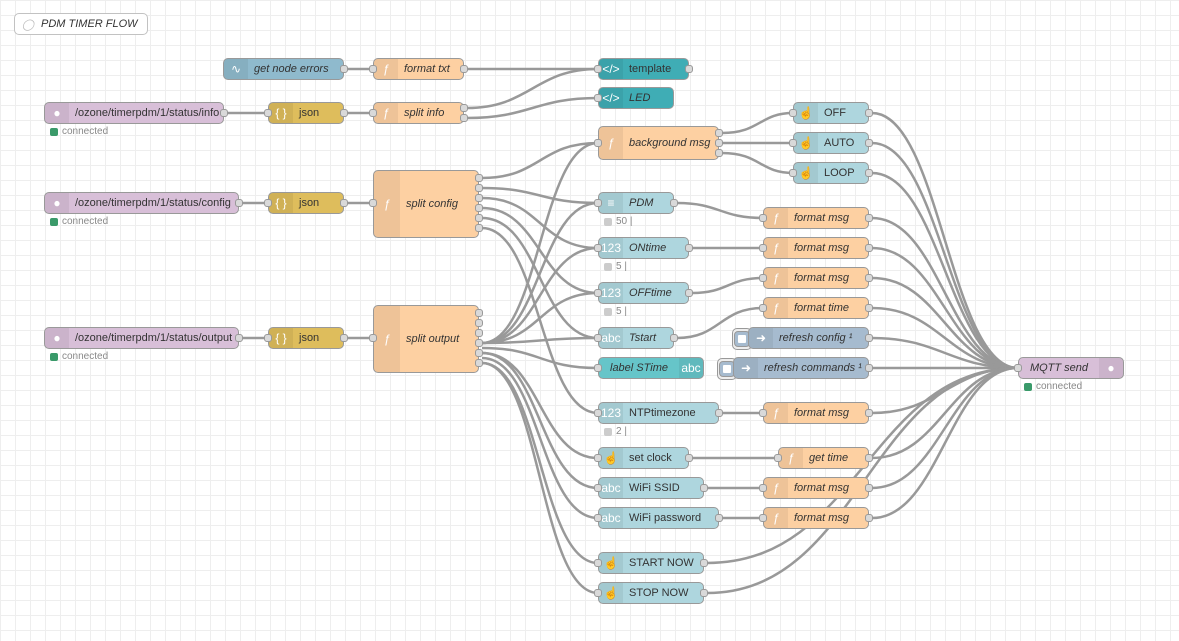 The width and height of the screenshot is (1179, 641). I want to click on inject-node: ➜ refresh config ¹, so click(808, 338).